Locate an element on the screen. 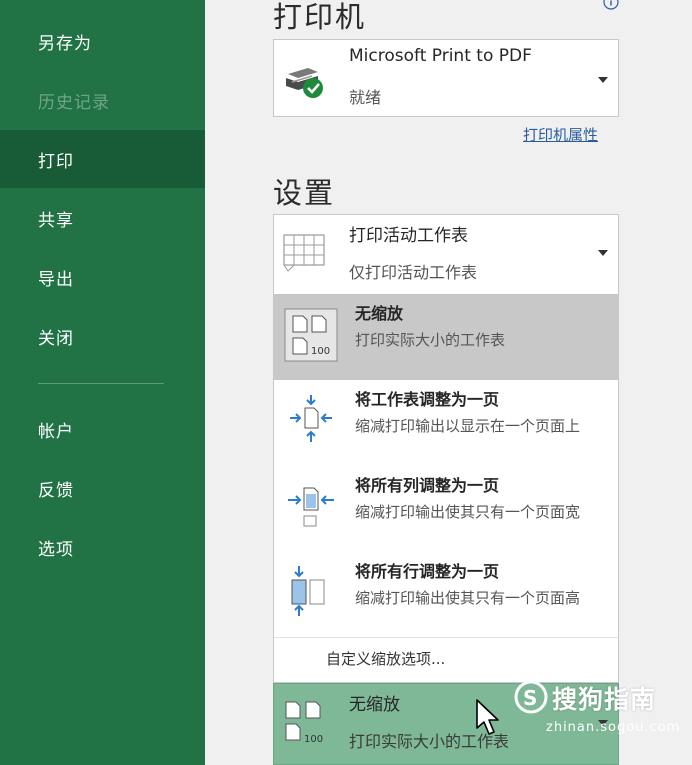 The image size is (692, 765). printer-name: Microsoft Print to PDF is located at coordinates (440, 56).